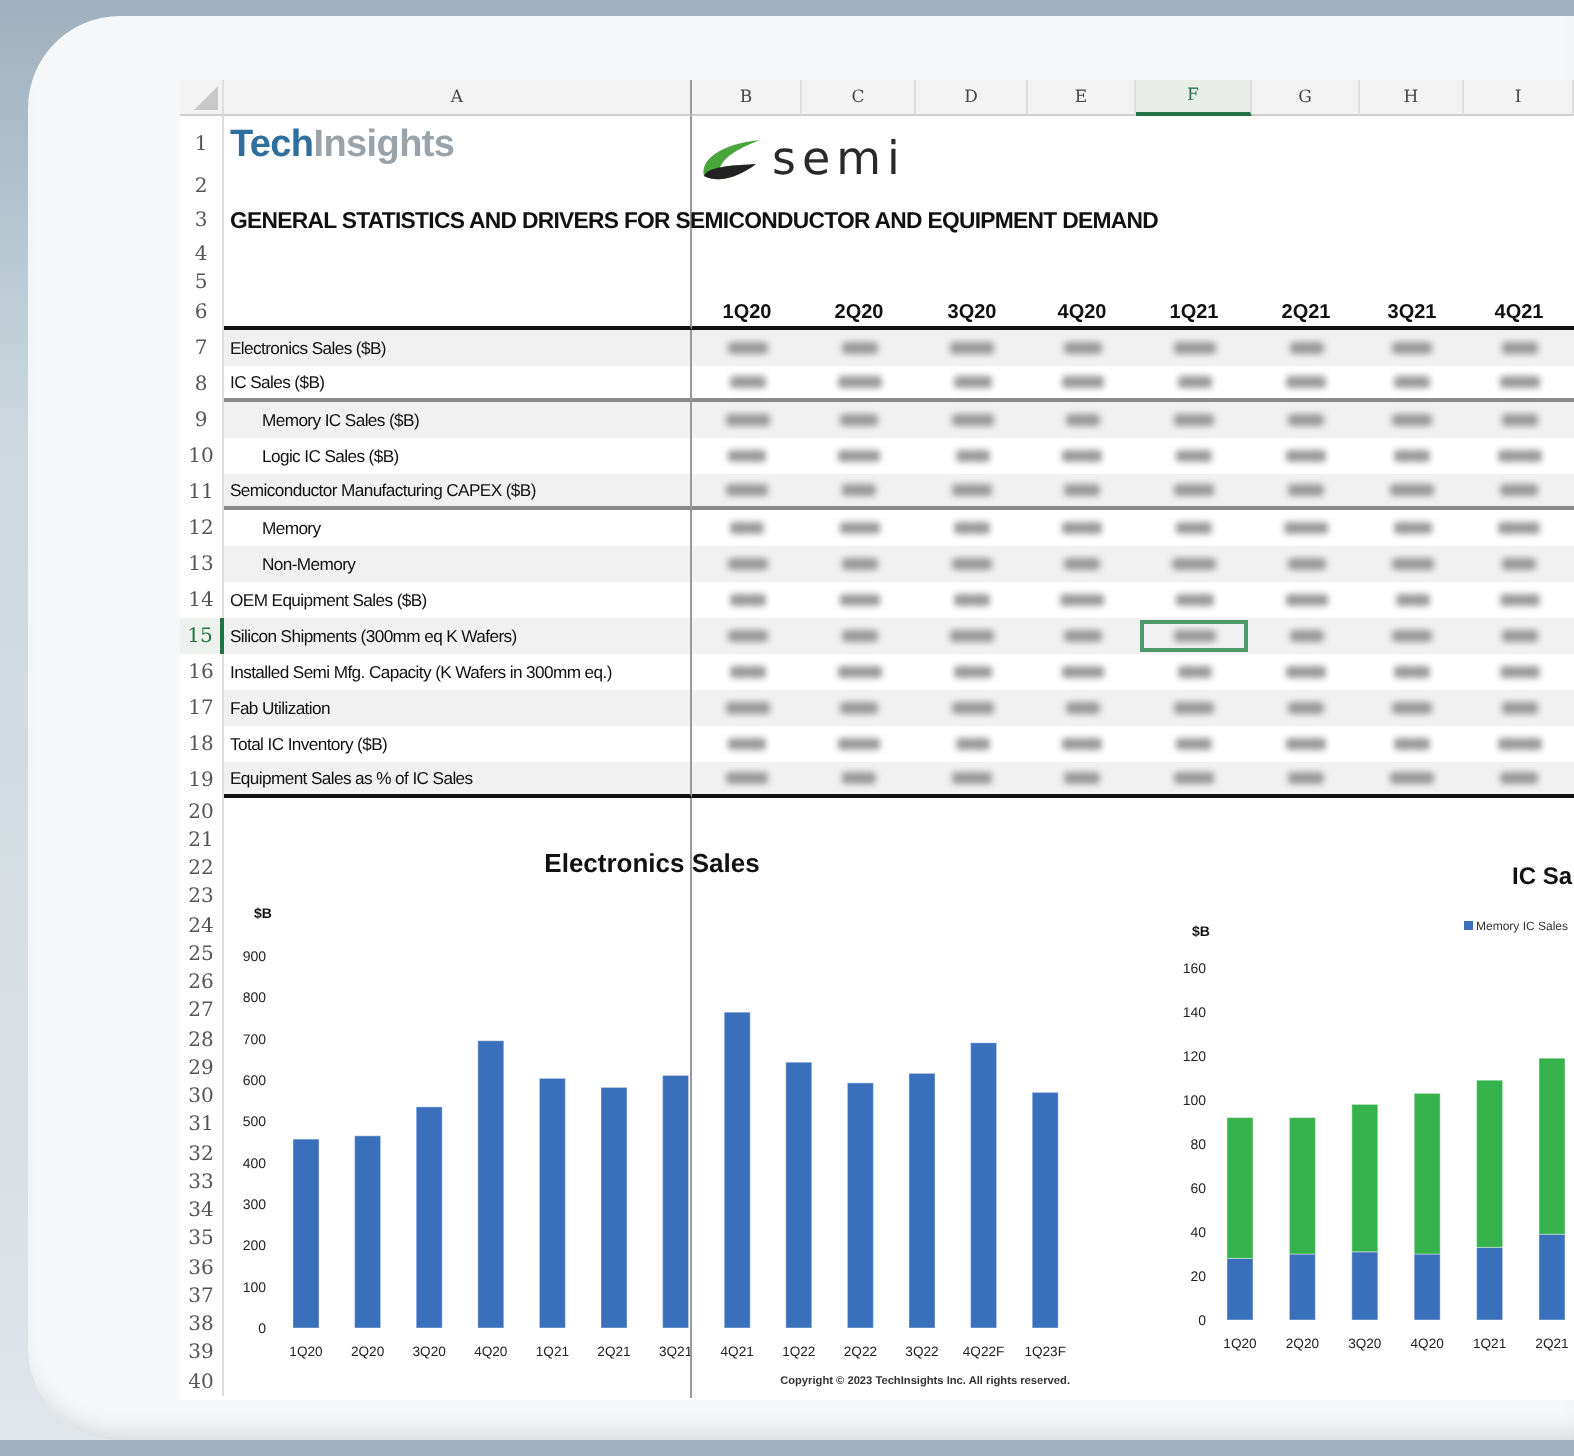  Describe the element at coordinates (1519, 98) in the screenshot. I see `column-header: I` at that location.